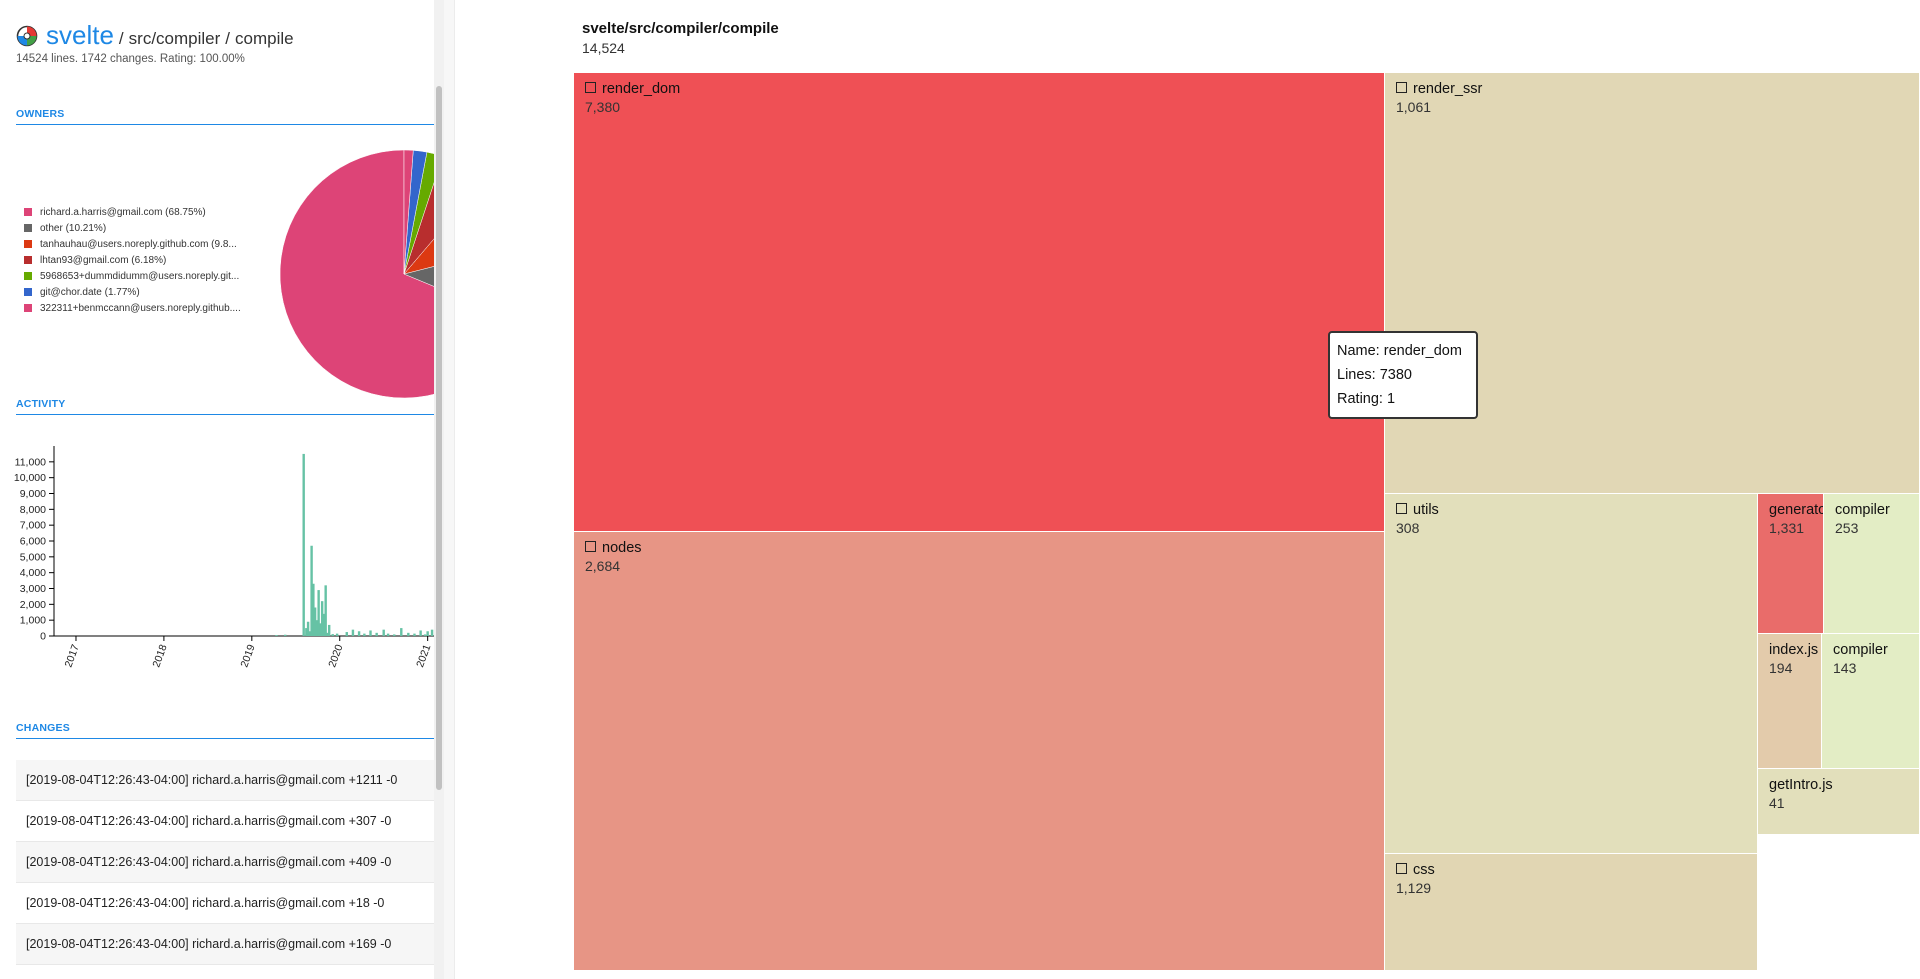  Describe the element at coordinates (603, 566) in the screenshot. I see `cell-value: 2,684` at that location.